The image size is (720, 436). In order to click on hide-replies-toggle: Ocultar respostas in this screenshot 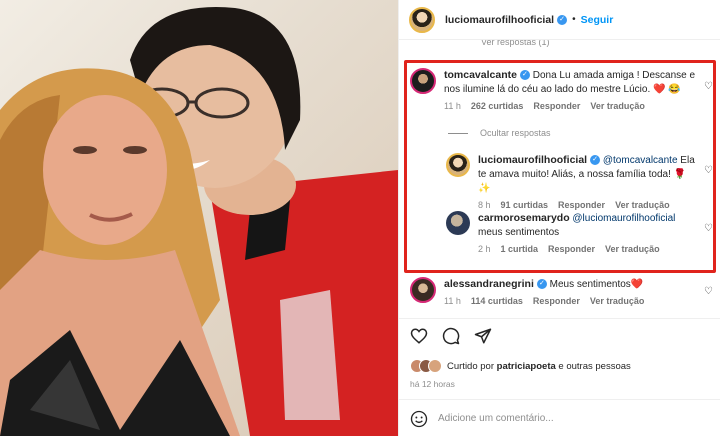, I will do `click(499, 133)`.